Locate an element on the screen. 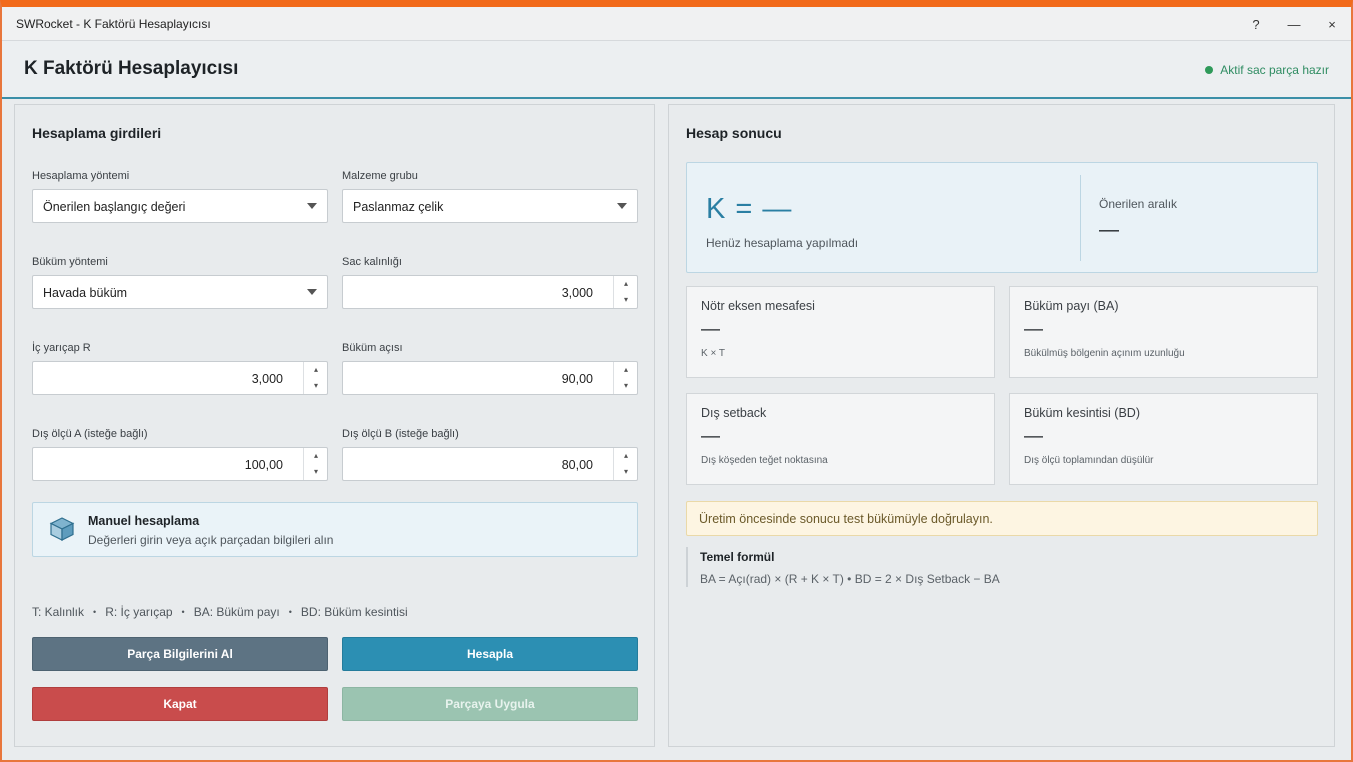  k-subtitle: Henüz hesaplama yapılmadı is located at coordinates (782, 243).